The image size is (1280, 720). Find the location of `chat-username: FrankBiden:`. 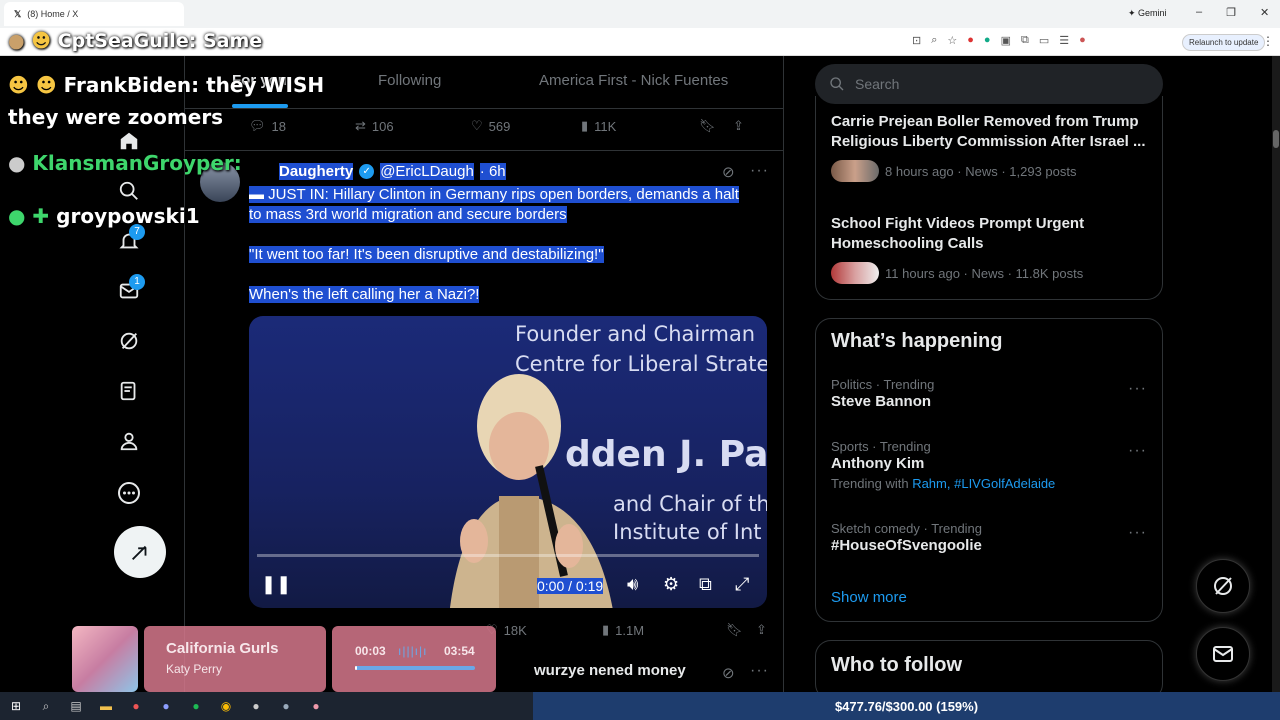

chat-username: FrankBiden: is located at coordinates (131, 85).